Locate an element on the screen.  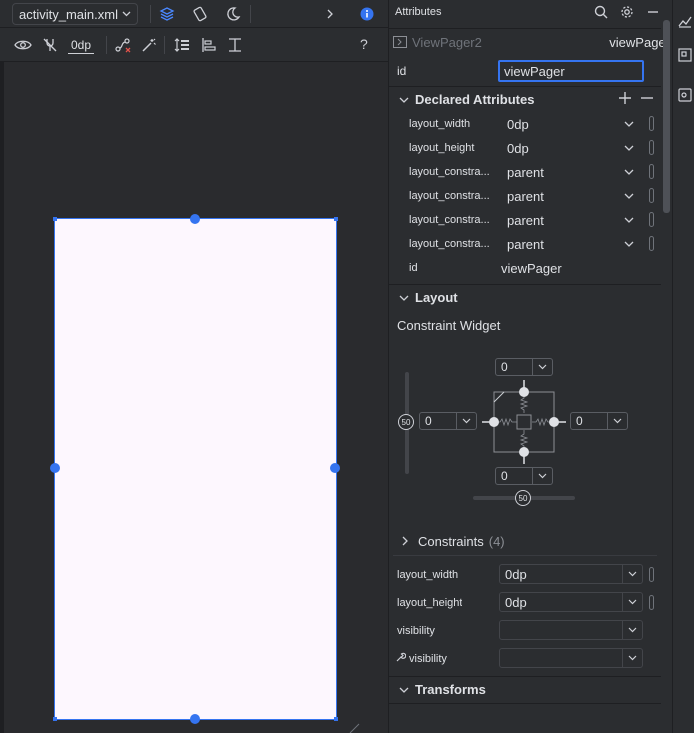
wrench-icon is located at coordinates (401, 657).